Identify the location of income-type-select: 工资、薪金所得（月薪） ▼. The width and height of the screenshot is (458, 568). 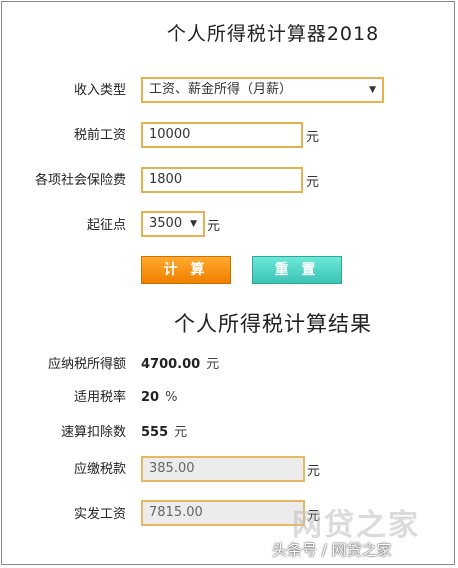
(262, 90).